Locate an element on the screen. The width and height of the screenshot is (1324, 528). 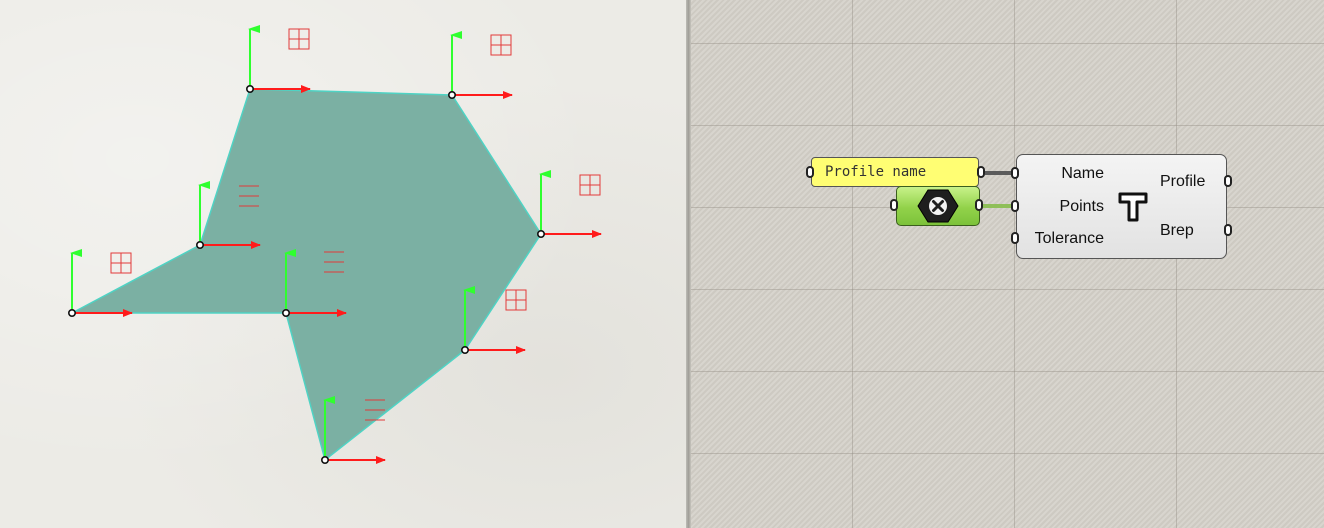
point-param-node is located at coordinates (938, 206).